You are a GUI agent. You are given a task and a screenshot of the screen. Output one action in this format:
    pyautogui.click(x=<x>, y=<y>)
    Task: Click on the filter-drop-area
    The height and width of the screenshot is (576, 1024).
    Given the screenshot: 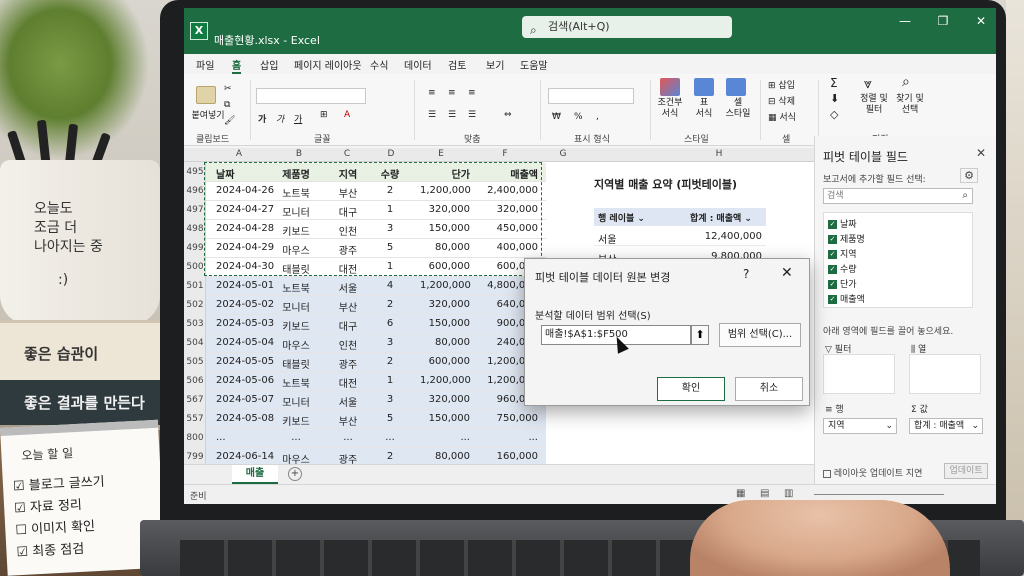 What is the action you would take?
    pyautogui.click(x=859, y=374)
    